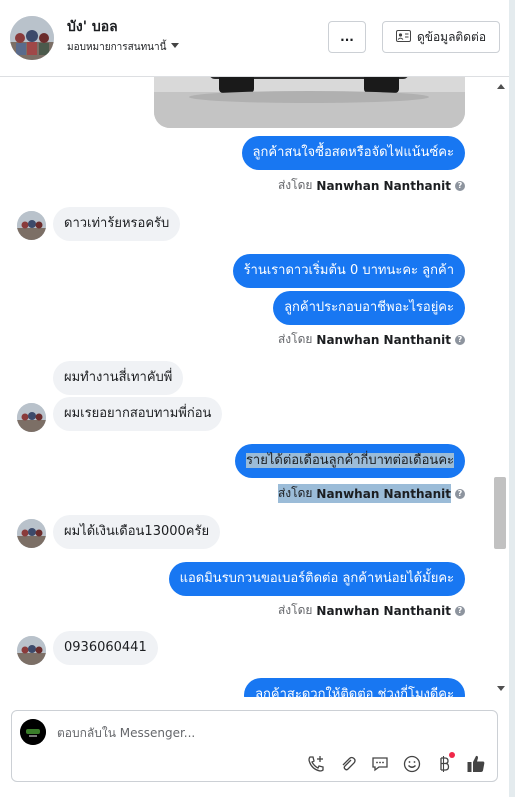  I want to click on message-incoming: ผมทำงานสี่เทาคับพี่, so click(118, 378).